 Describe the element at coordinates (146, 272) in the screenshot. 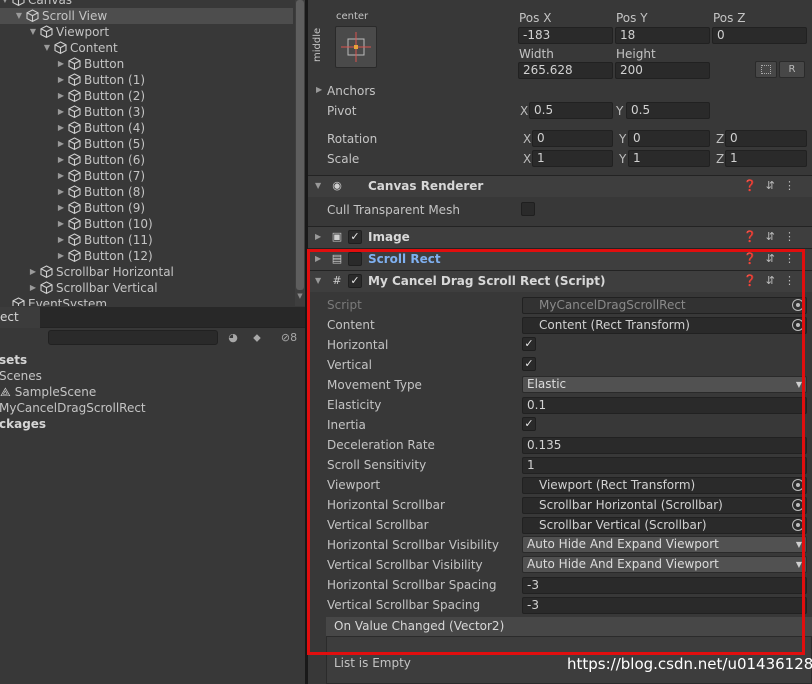

I see `hierarchy-item: ▶ Scrollbar Horizontal` at that location.